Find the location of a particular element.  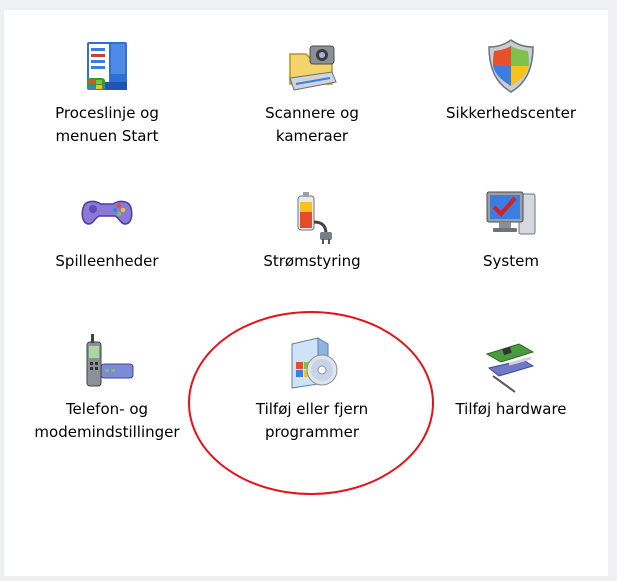

item-label: Strømstyring is located at coordinates (312, 261).